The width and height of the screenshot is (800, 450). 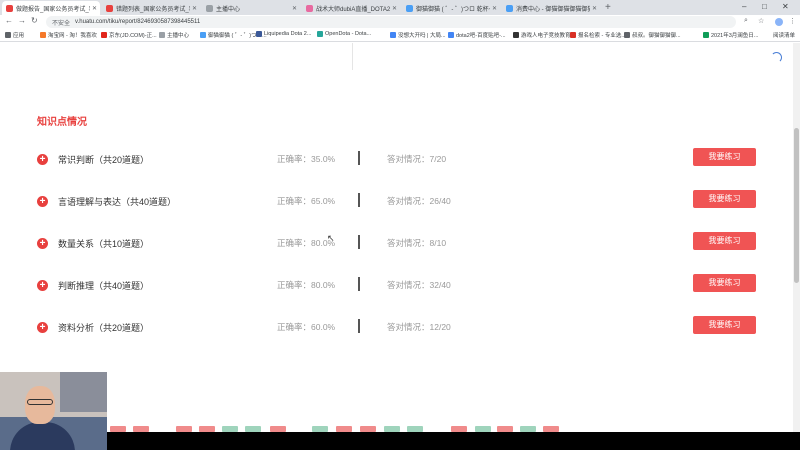 I want to click on answered-text: 答对情况：12/20, so click(x=419, y=327).